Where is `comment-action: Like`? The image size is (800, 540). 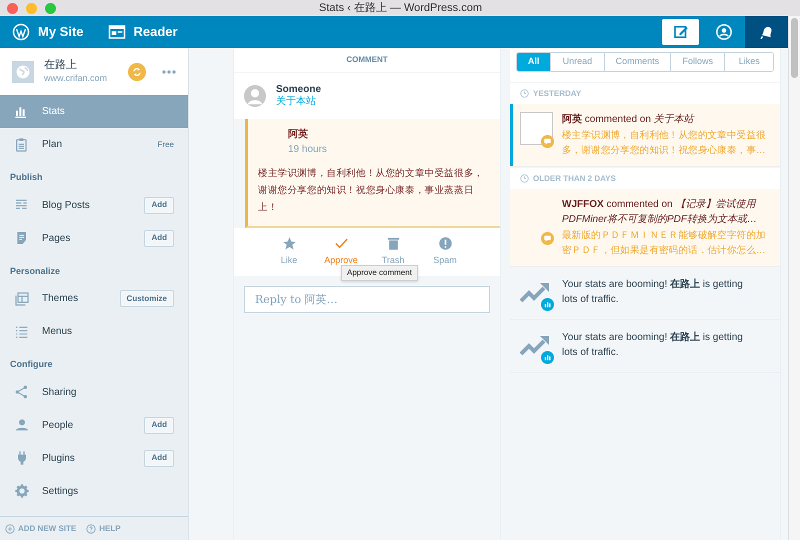
comment-action: Like is located at coordinates (289, 256).